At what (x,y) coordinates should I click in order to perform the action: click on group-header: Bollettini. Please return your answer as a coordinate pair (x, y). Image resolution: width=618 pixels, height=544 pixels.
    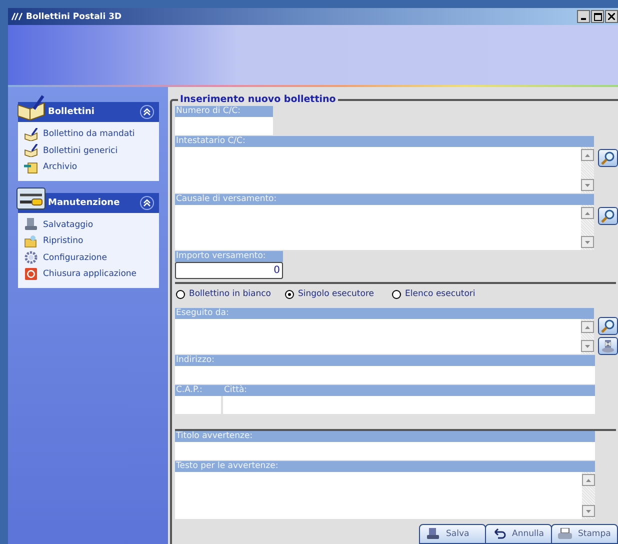
    Looking at the image, I should click on (88, 108).